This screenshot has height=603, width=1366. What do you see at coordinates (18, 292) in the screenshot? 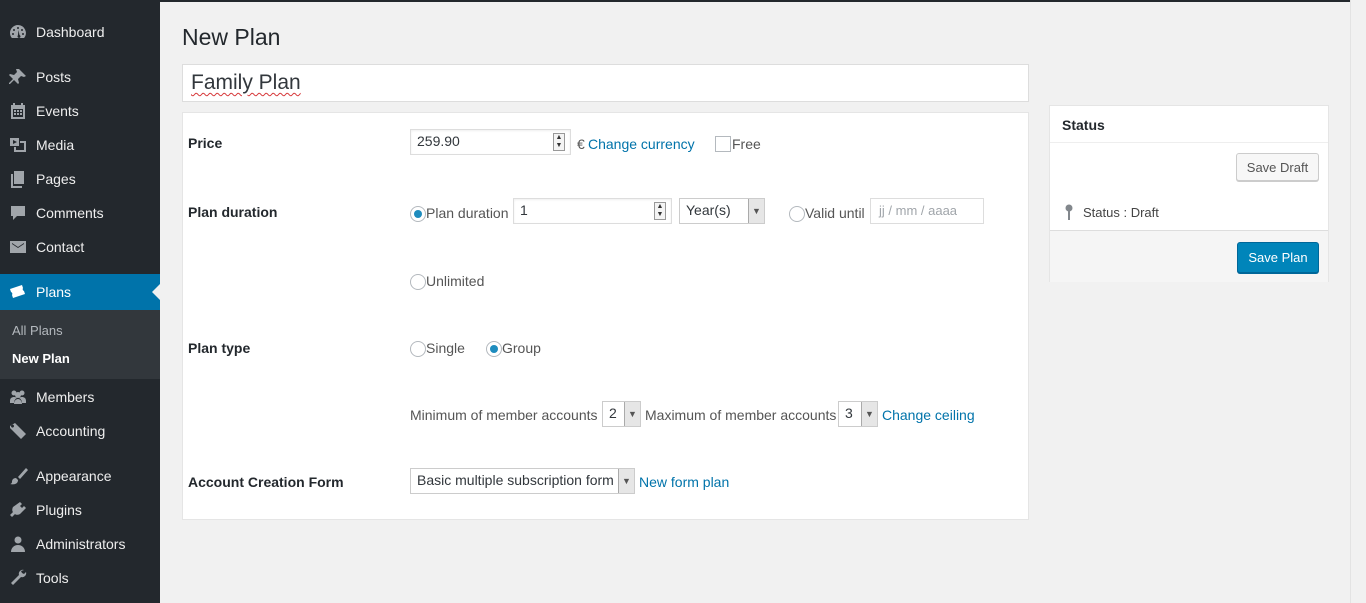
I see `tickets-icon` at bounding box center [18, 292].